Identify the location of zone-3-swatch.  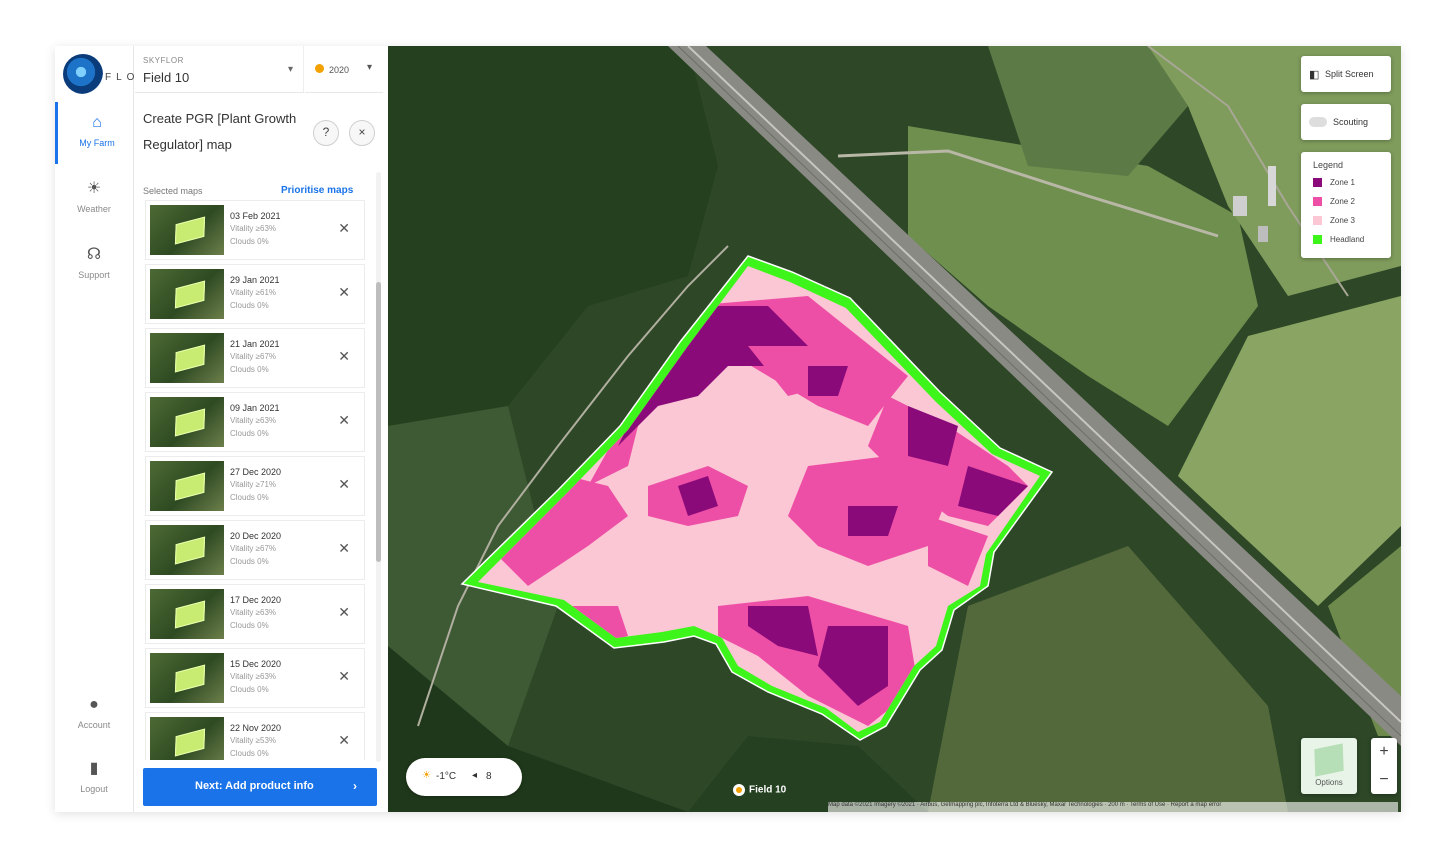
(1317, 221).